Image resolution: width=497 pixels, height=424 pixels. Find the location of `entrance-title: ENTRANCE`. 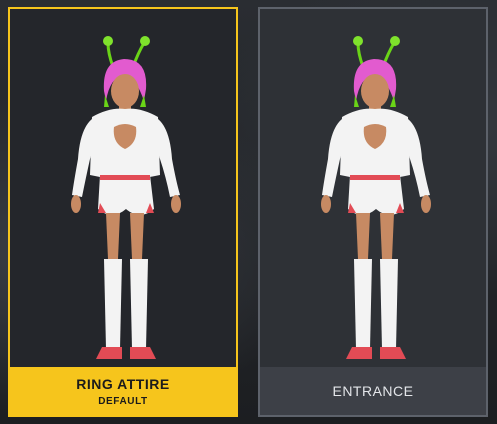

entrance-title: ENTRANCE is located at coordinates (373, 390).